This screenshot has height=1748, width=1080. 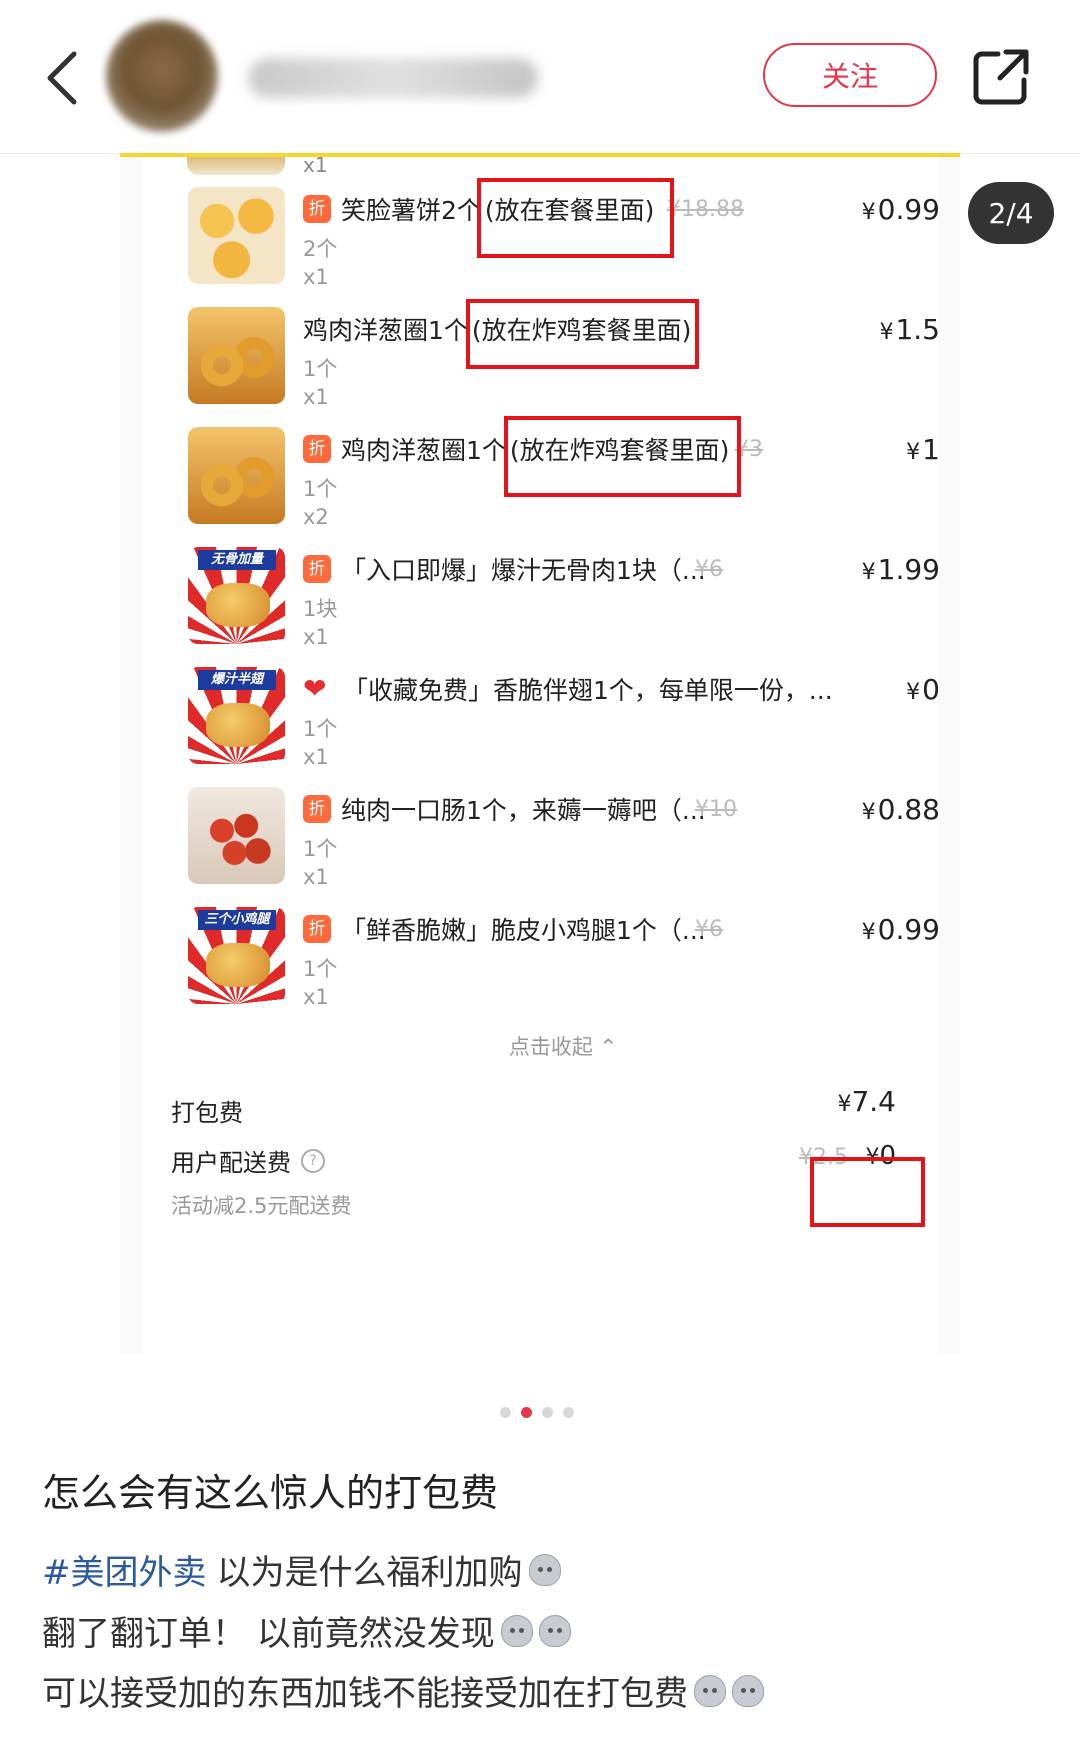 I want to click on top-bar: 关注, so click(x=540, y=77).